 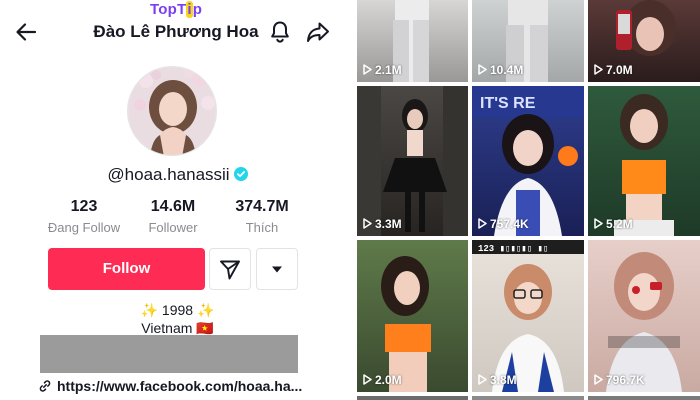 I want to click on video-thumbnail: 123 ▮▯▮▯▮▯ ▮▯ 3.8M, so click(x=528, y=316).